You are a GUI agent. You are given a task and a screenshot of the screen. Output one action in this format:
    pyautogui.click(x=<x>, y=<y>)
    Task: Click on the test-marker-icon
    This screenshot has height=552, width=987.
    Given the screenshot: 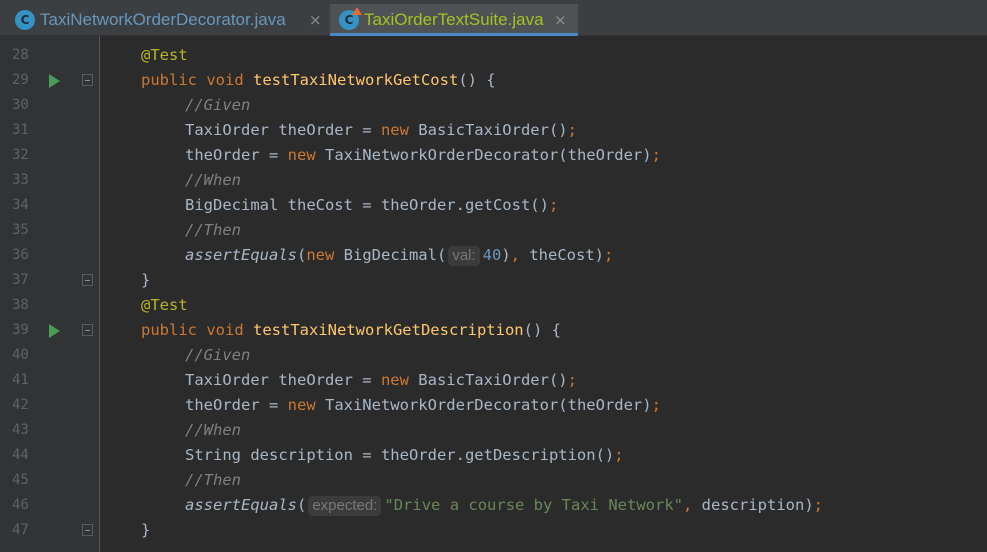 What is the action you would take?
    pyautogui.click(x=357, y=11)
    